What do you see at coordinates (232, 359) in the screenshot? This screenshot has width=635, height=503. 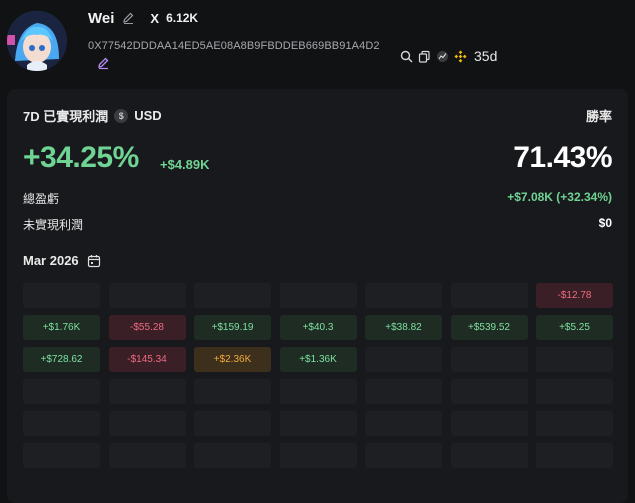 I see `calendar-day-cell: +$2.36K` at bounding box center [232, 359].